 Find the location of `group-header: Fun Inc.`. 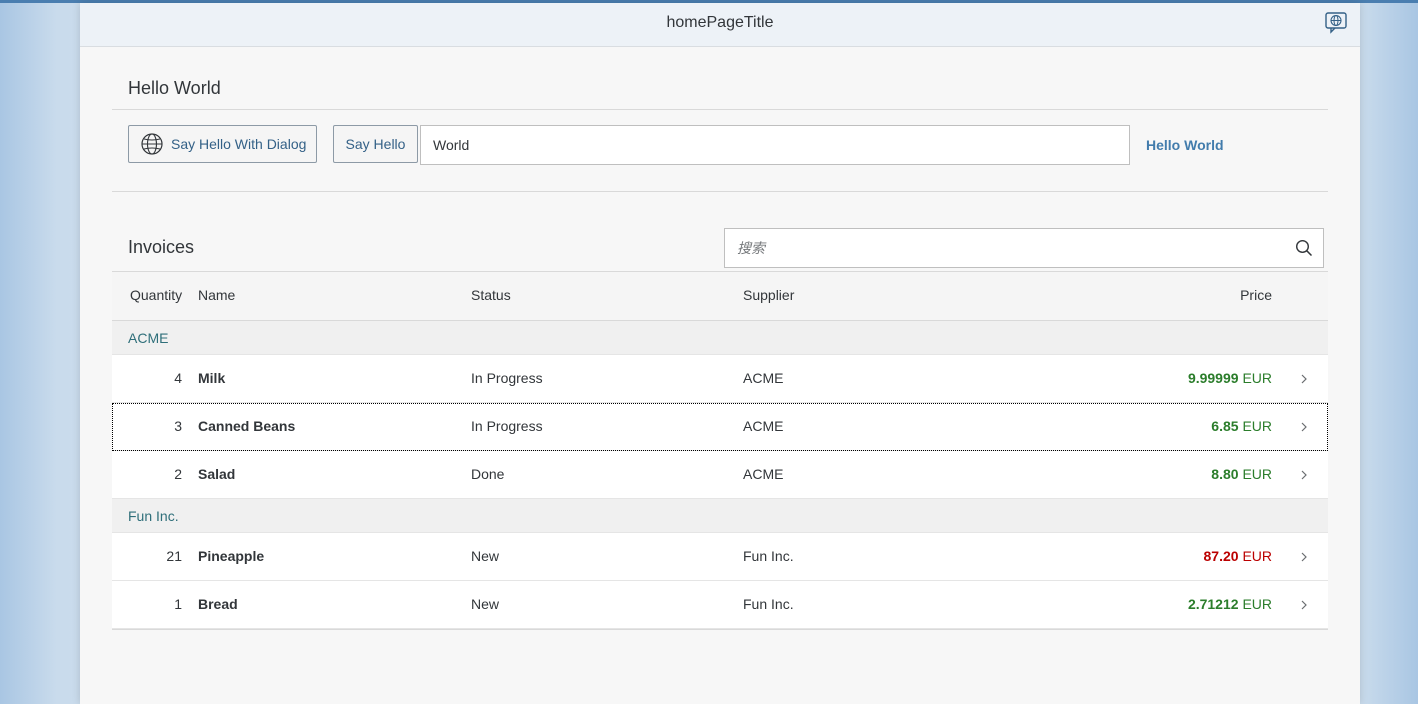

group-header: Fun Inc. is located at coordinates (720, 516).